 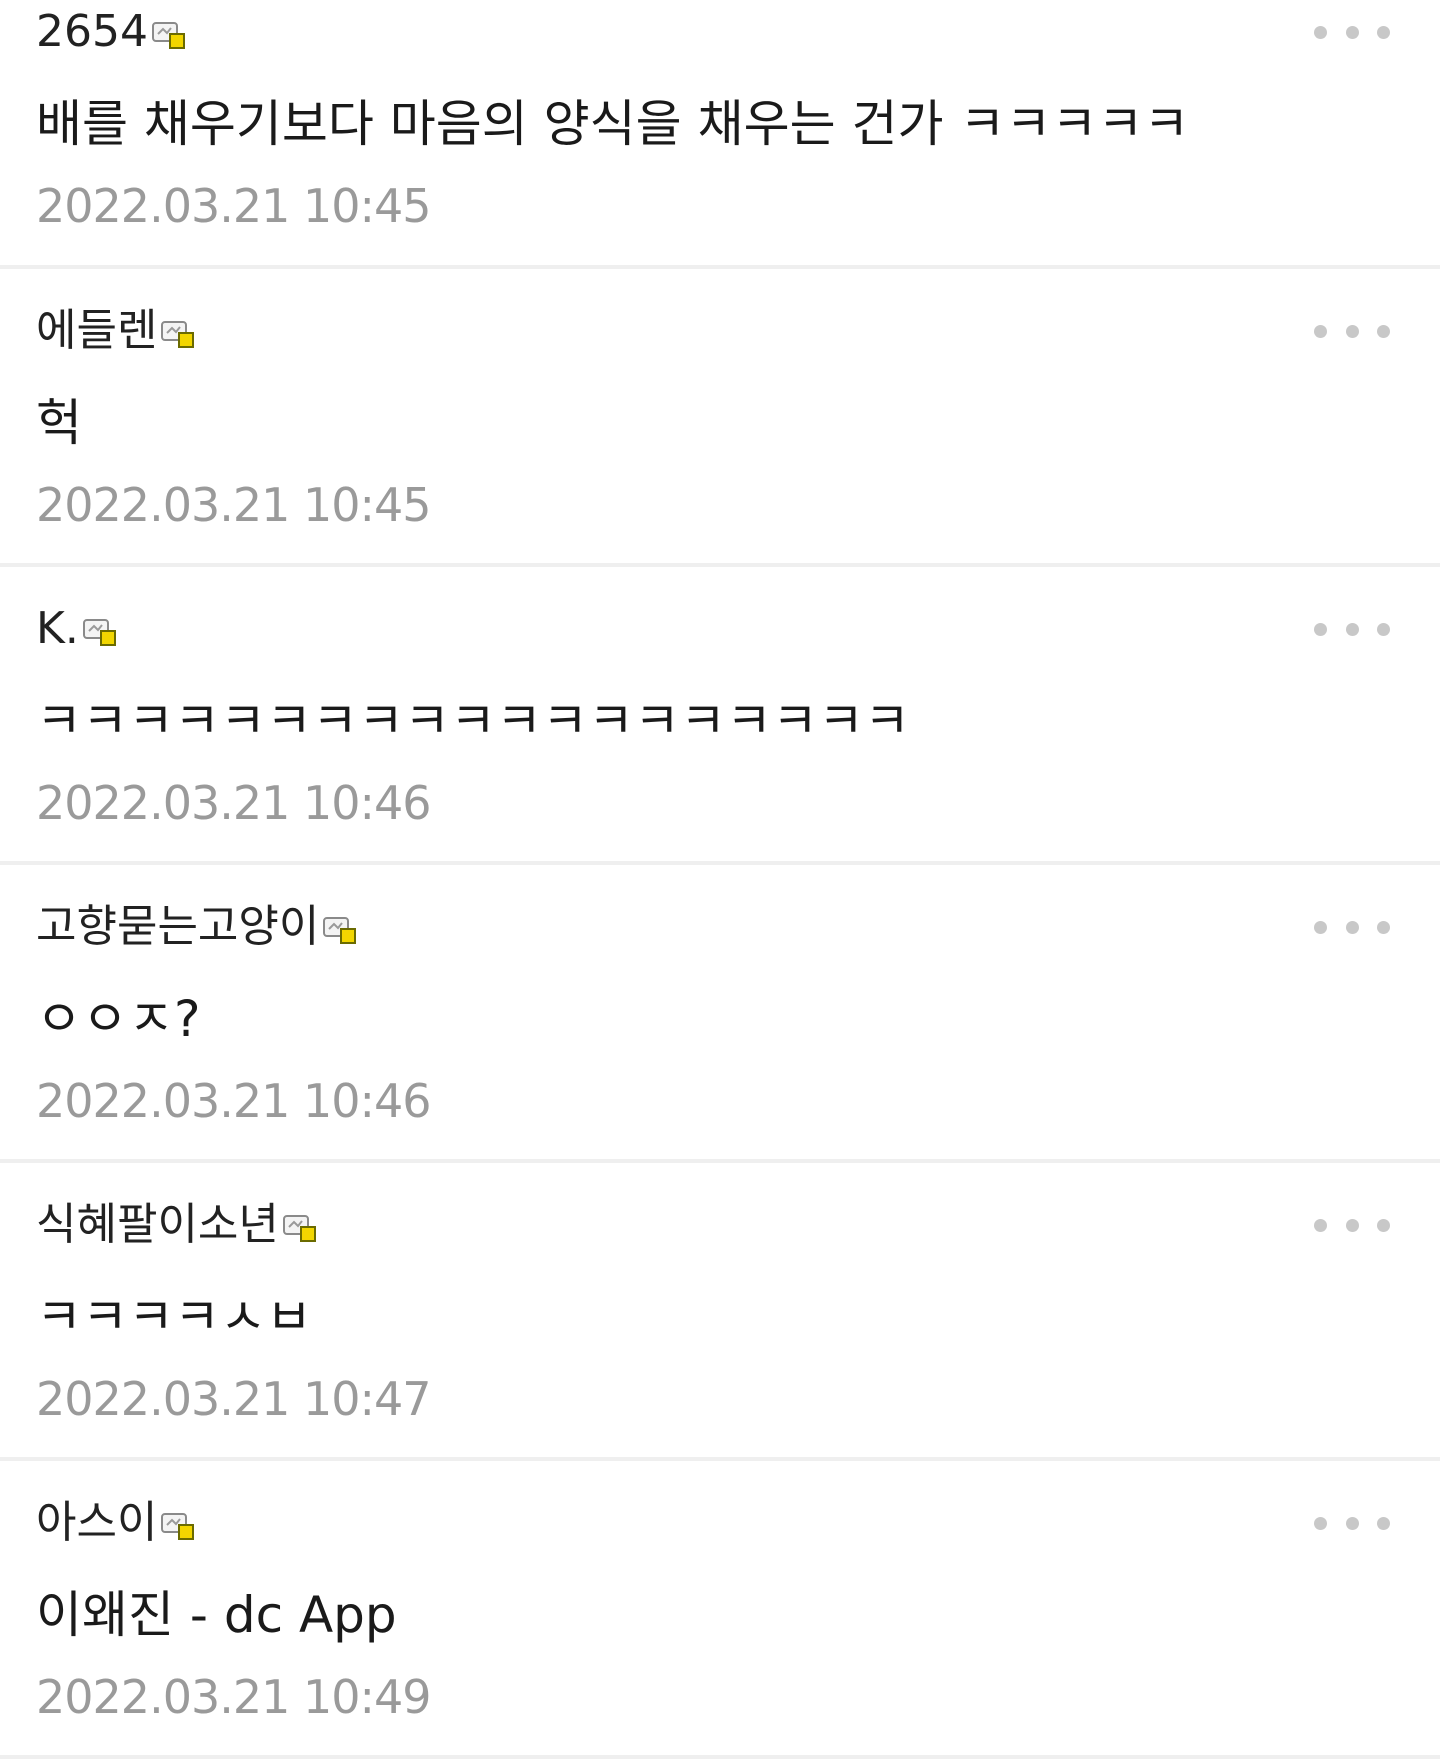 What do you see at coordinates (57, 629) in the screenshot?
I see `comment-nickname: K.` at bounding box center [57, 629].